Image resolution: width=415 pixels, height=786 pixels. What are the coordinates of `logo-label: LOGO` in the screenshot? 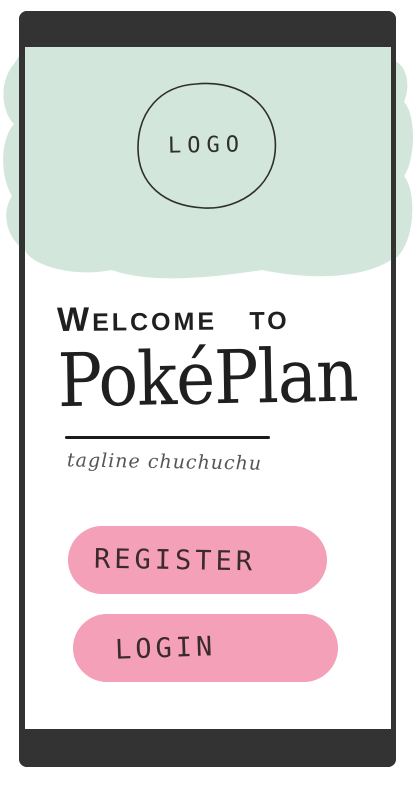 It's located at (206, 145).